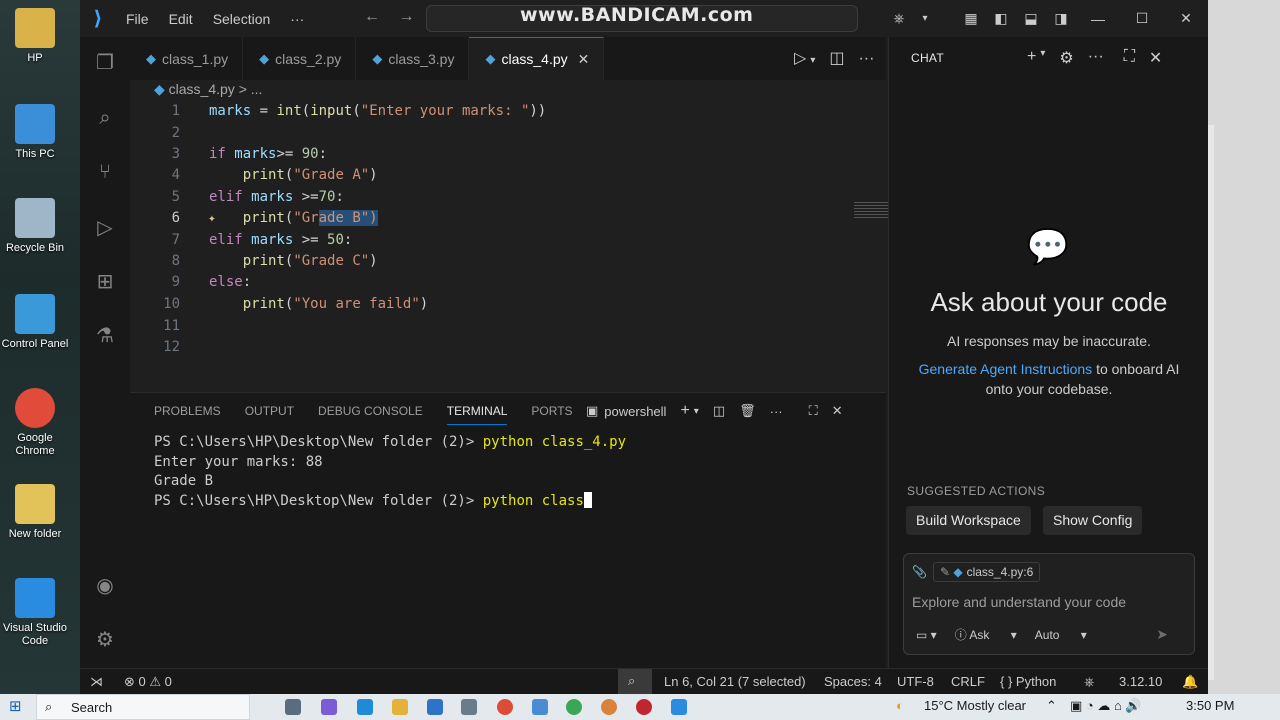 This screenshot has height=720, width=1280. Describe the element at coordinates (105, 336) in the screenshot. I see `testing-icon: ⚗` at that location.